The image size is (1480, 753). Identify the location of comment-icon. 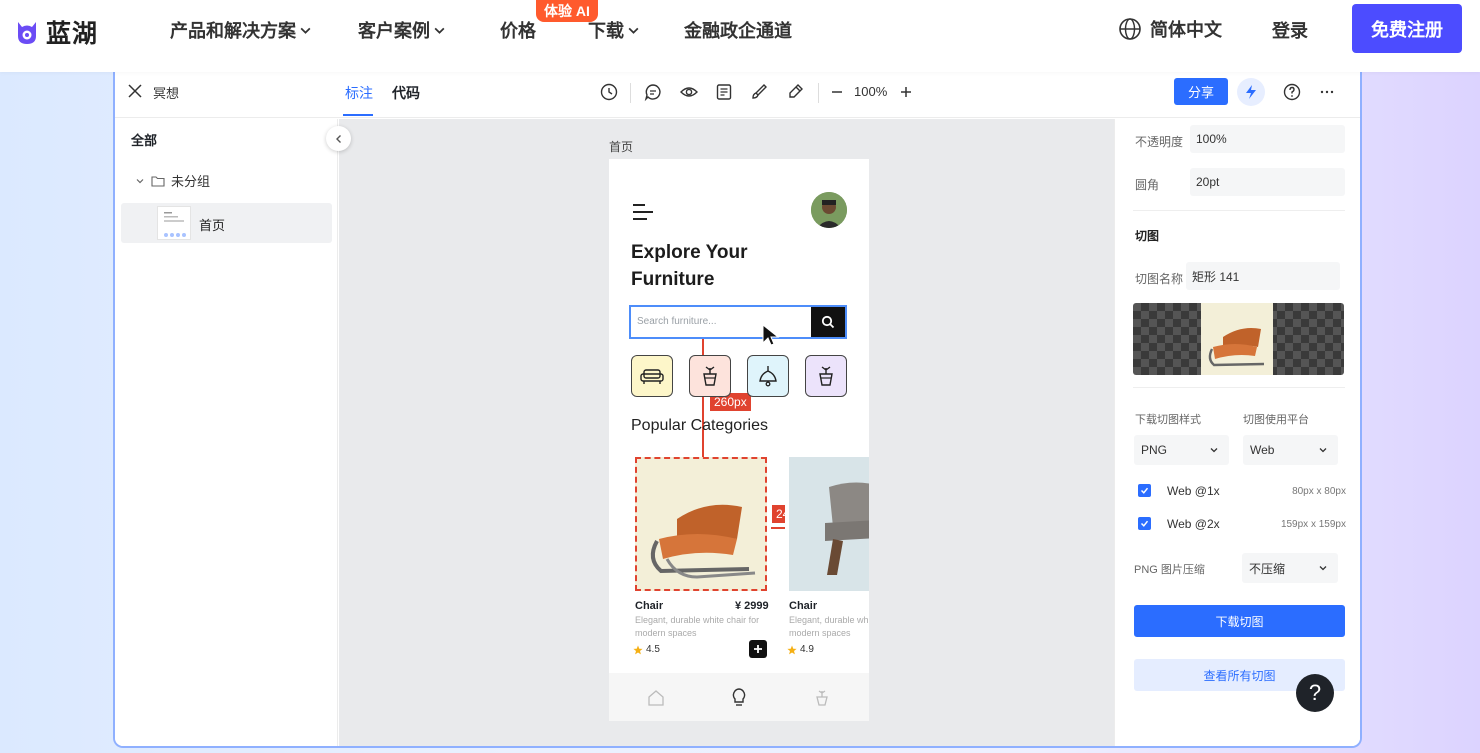
(653, 92).